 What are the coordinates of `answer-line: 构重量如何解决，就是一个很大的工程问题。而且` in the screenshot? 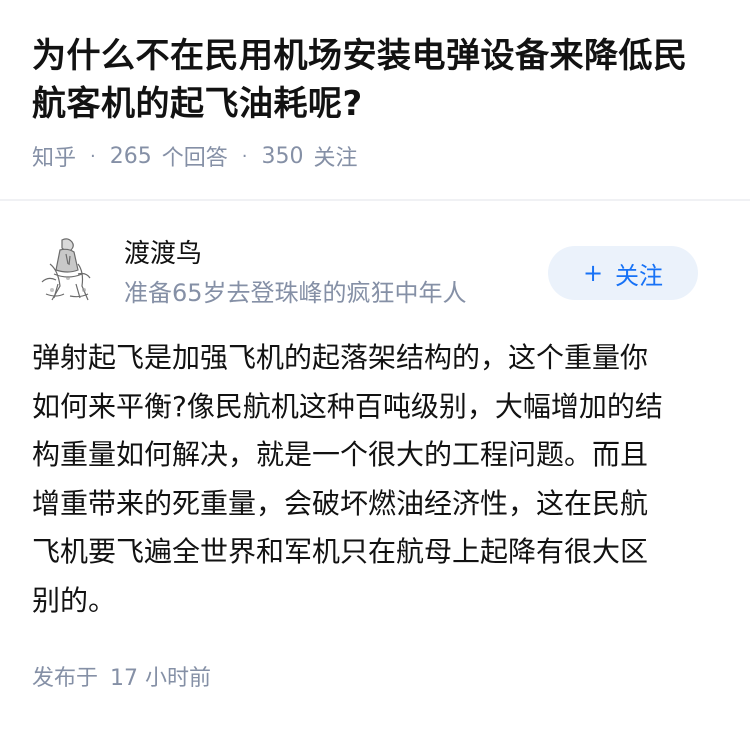 It's located at (340, 454).